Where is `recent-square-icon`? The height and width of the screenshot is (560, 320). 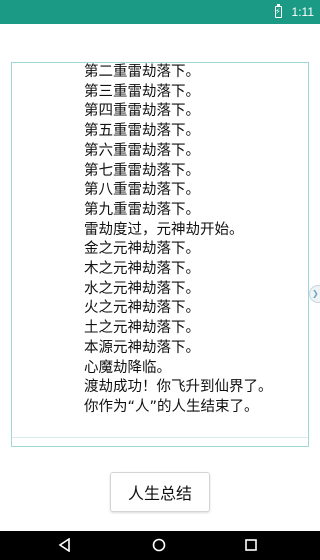 recent-square-icon is located at coordinates (251, 545).